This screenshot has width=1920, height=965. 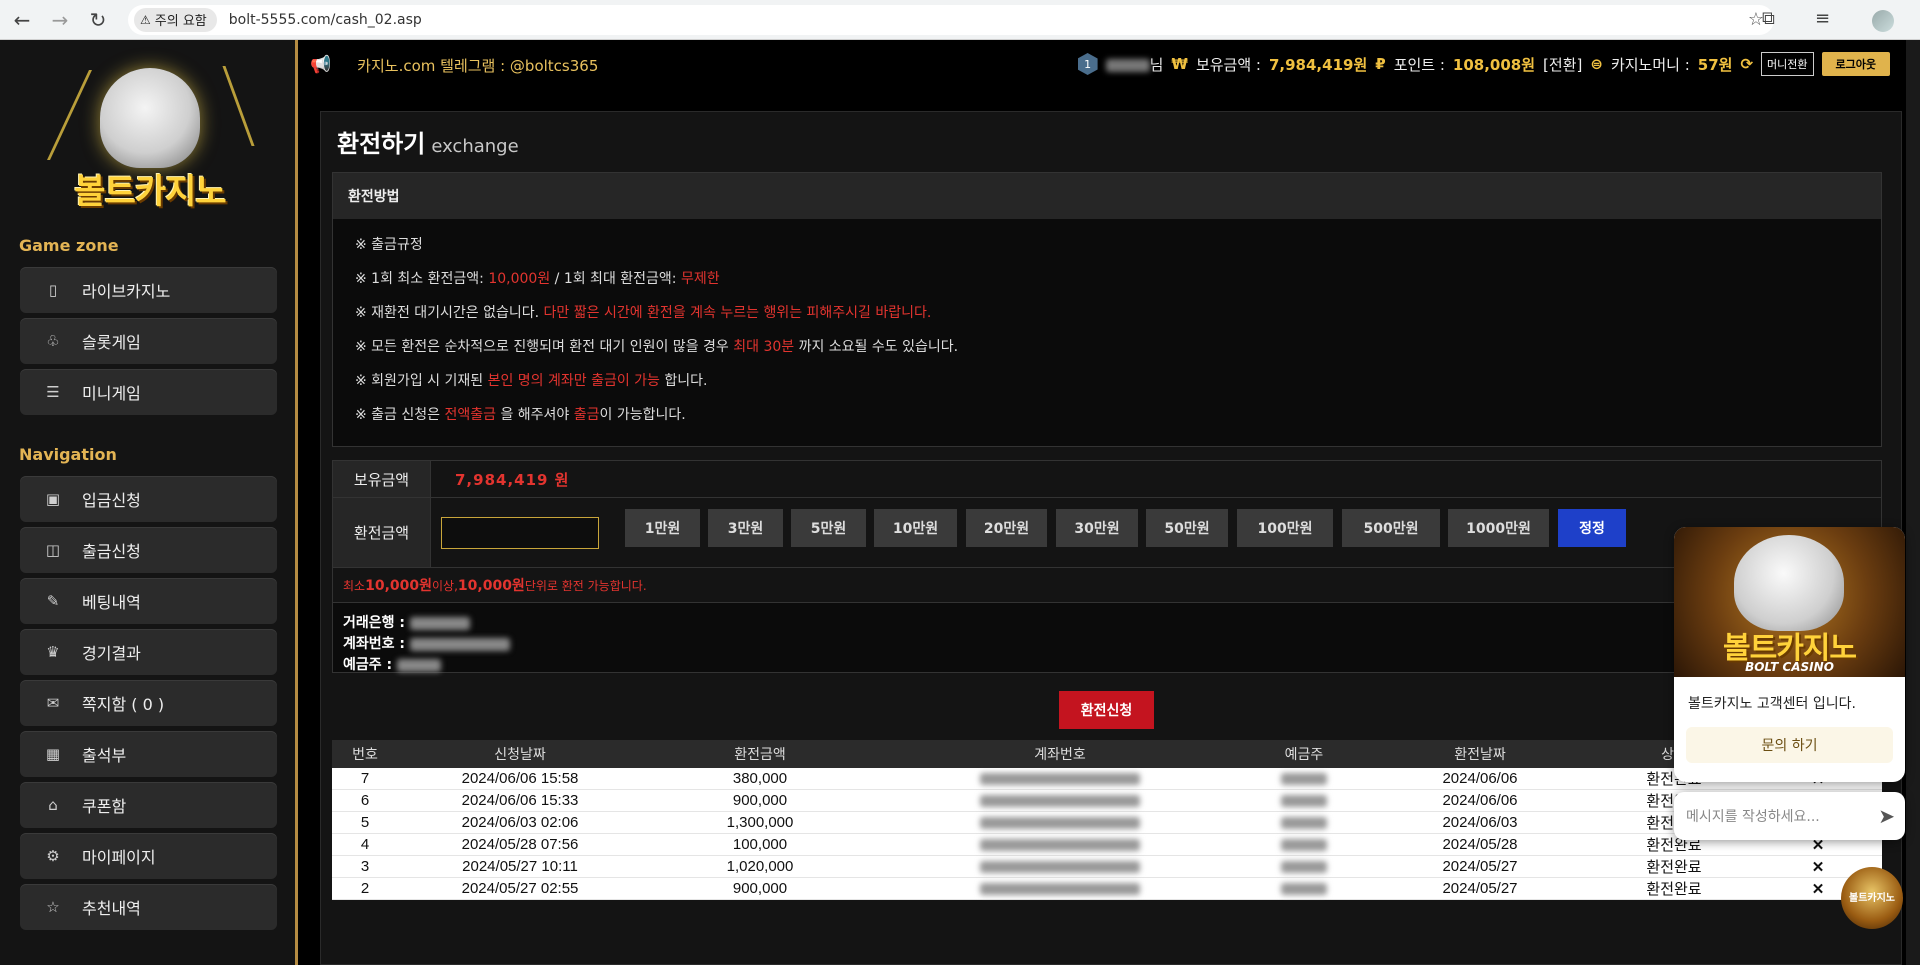 I want to click on rule-line: ※ 출금 신청은 전액출금 을 해주셔야 출금이 가능합니다., so click(x=520, y=415).